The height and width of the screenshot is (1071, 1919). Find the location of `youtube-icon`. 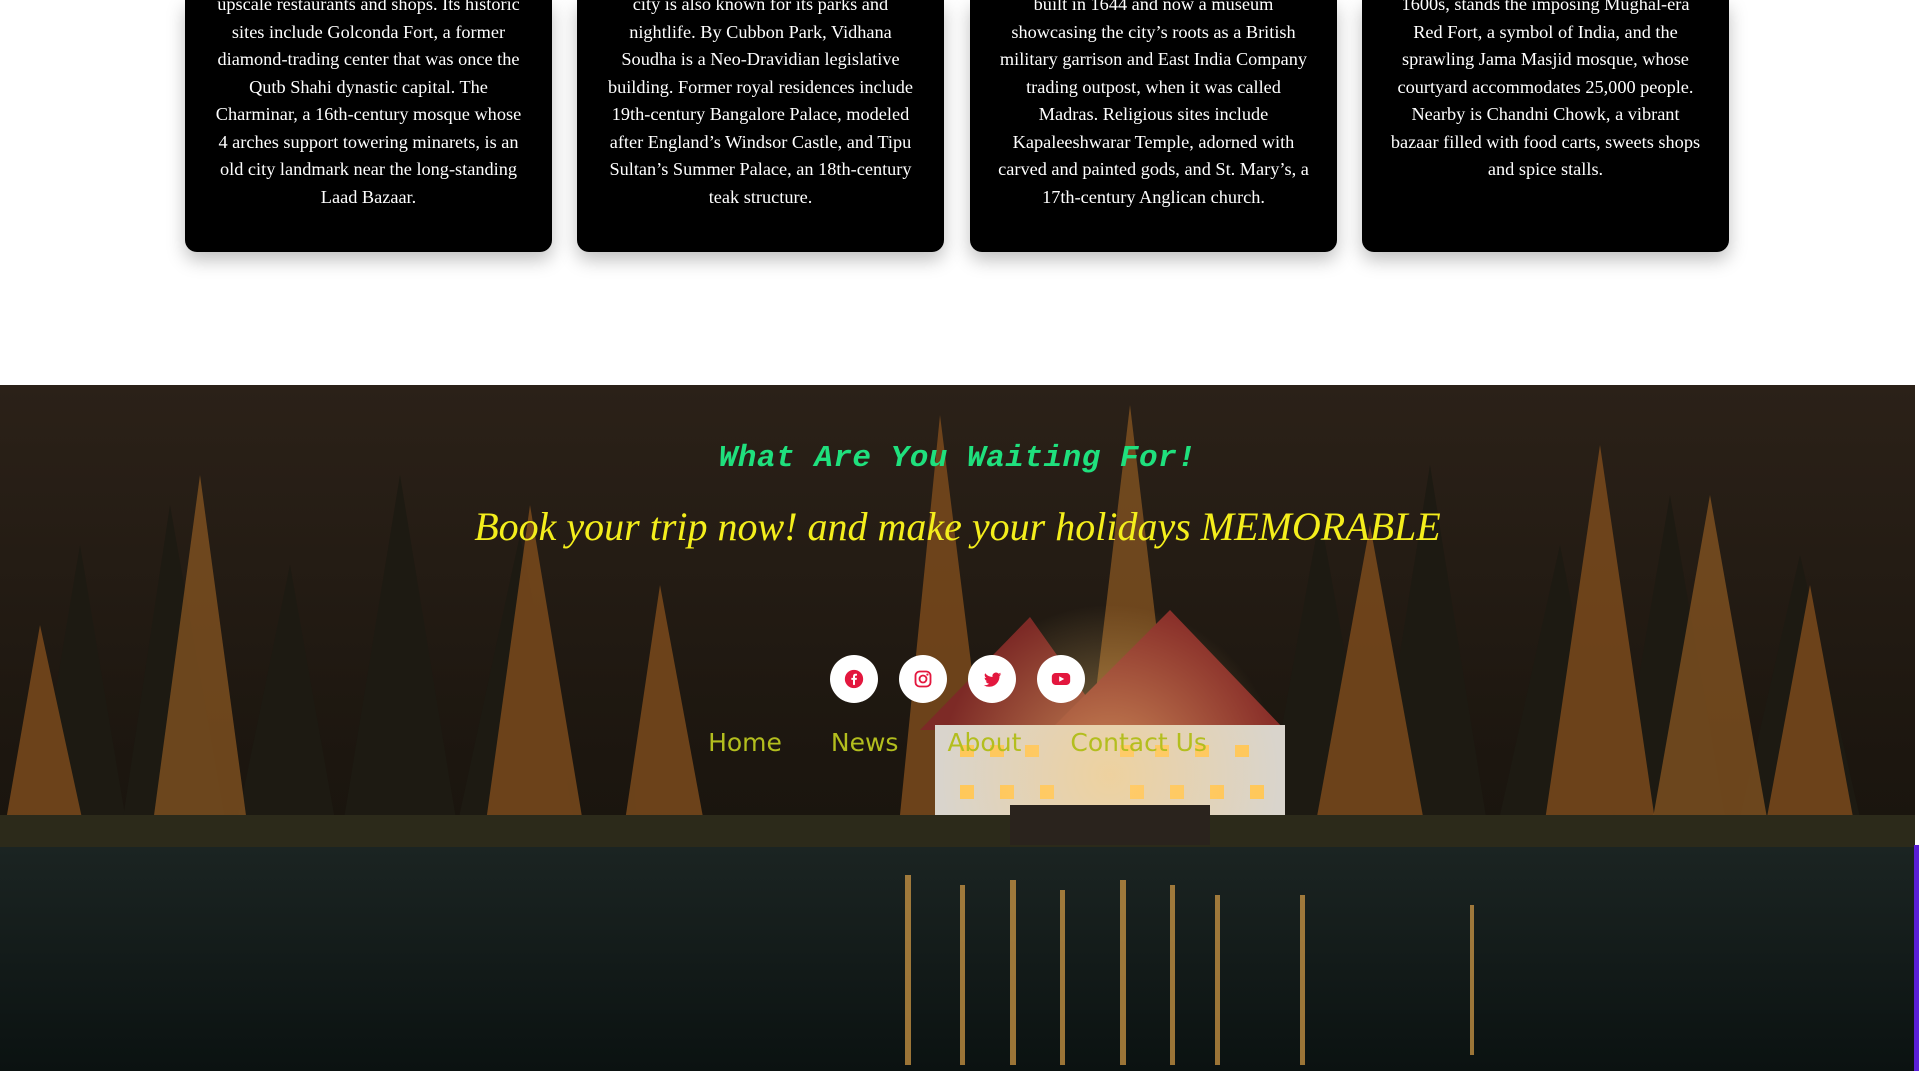

youtube-icon is located at coordinates (1061, 679).